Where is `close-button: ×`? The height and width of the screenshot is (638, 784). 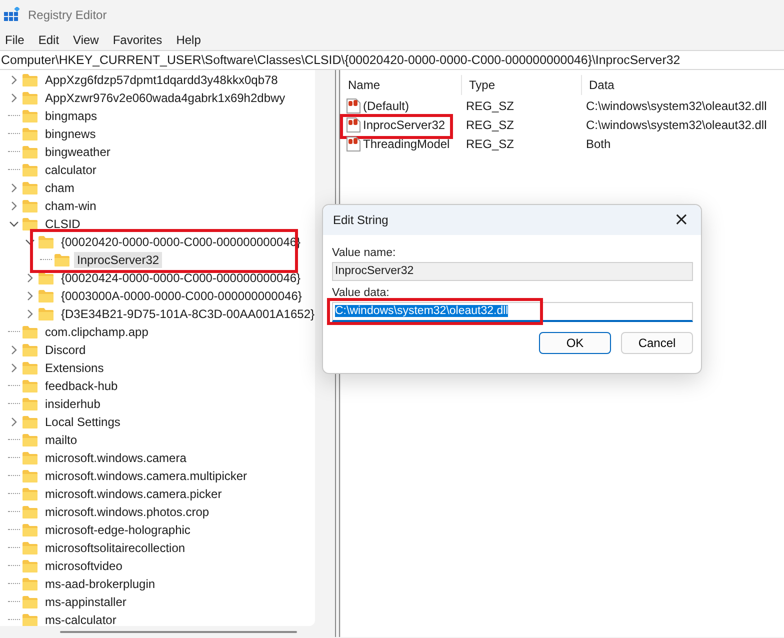 close-button: × is located at coordinates (681, 220).